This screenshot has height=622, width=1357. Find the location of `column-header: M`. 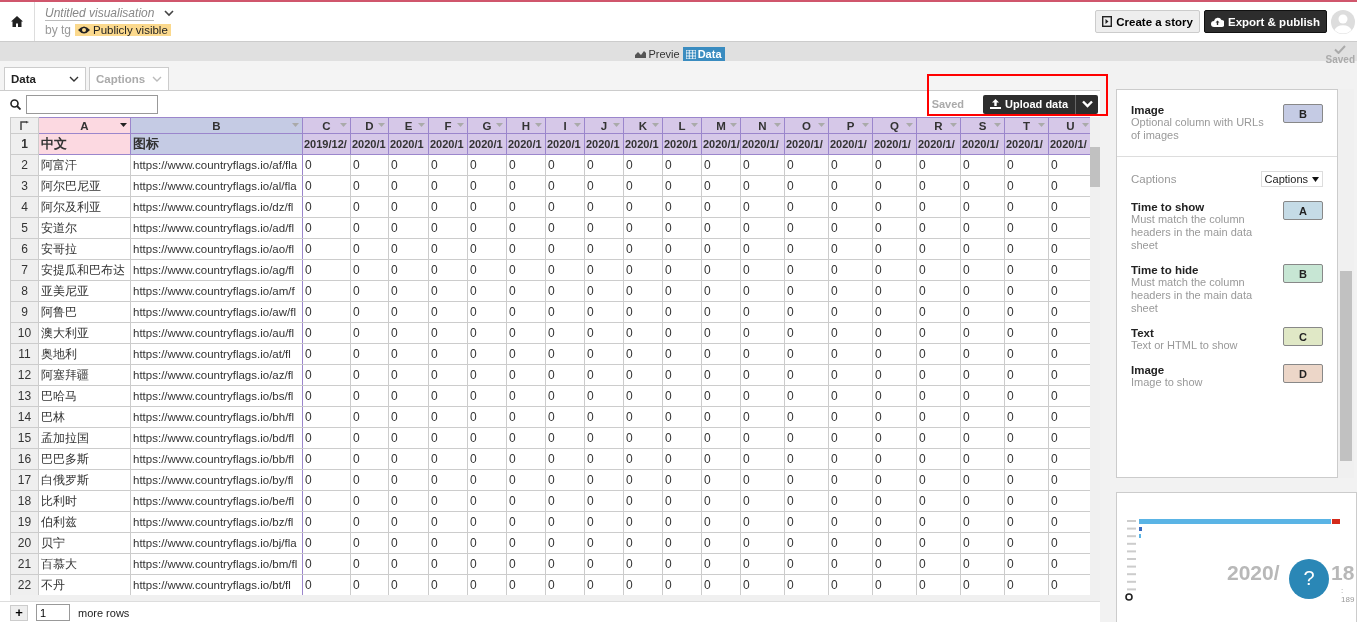

column-header: M is located at coordinates (721, 125).